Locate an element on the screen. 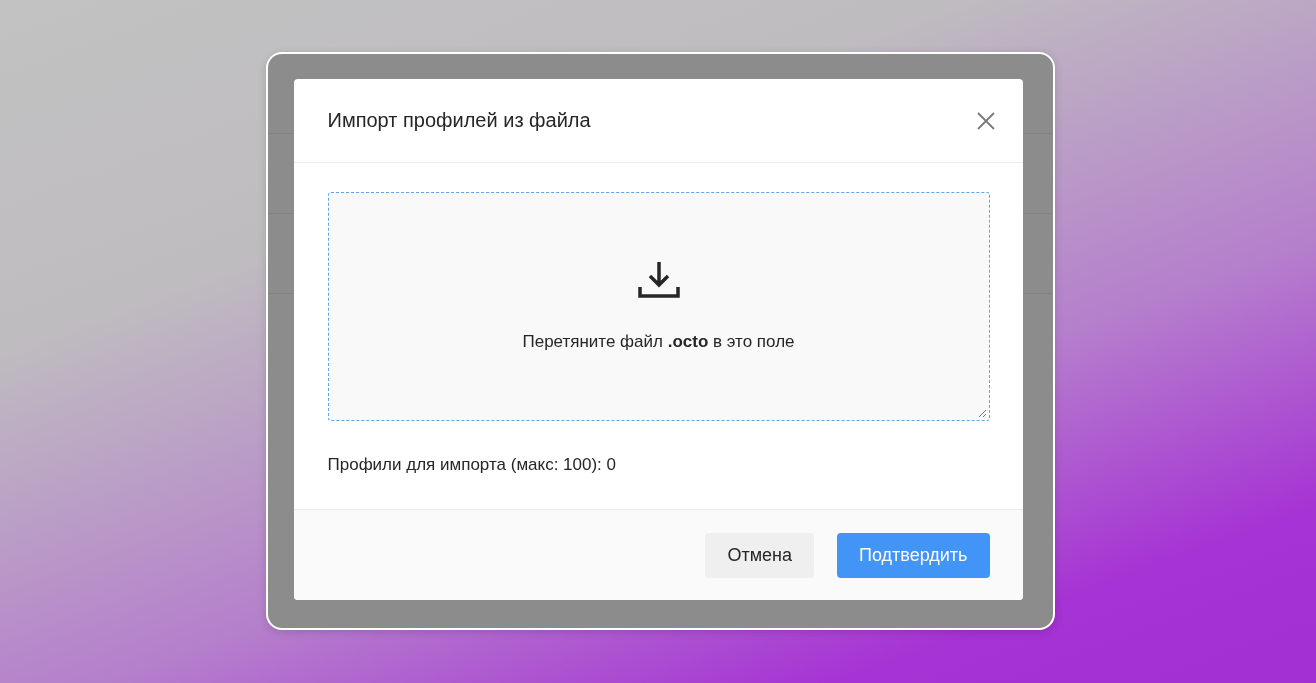  close-button is located at coordinates (985, 120).